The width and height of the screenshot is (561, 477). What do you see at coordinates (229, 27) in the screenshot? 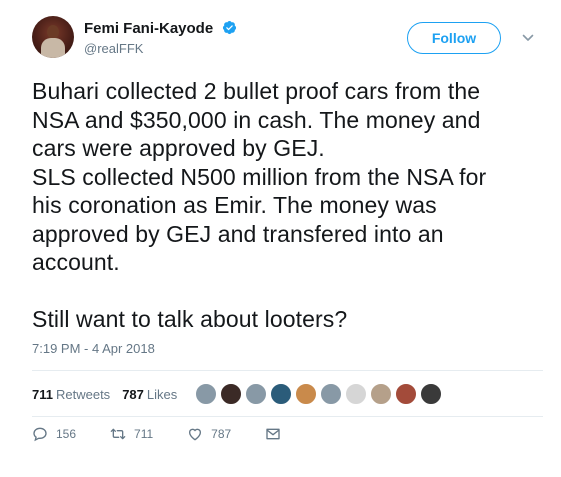
I see `verified-badge-icon` at bounding box center [229, 27].